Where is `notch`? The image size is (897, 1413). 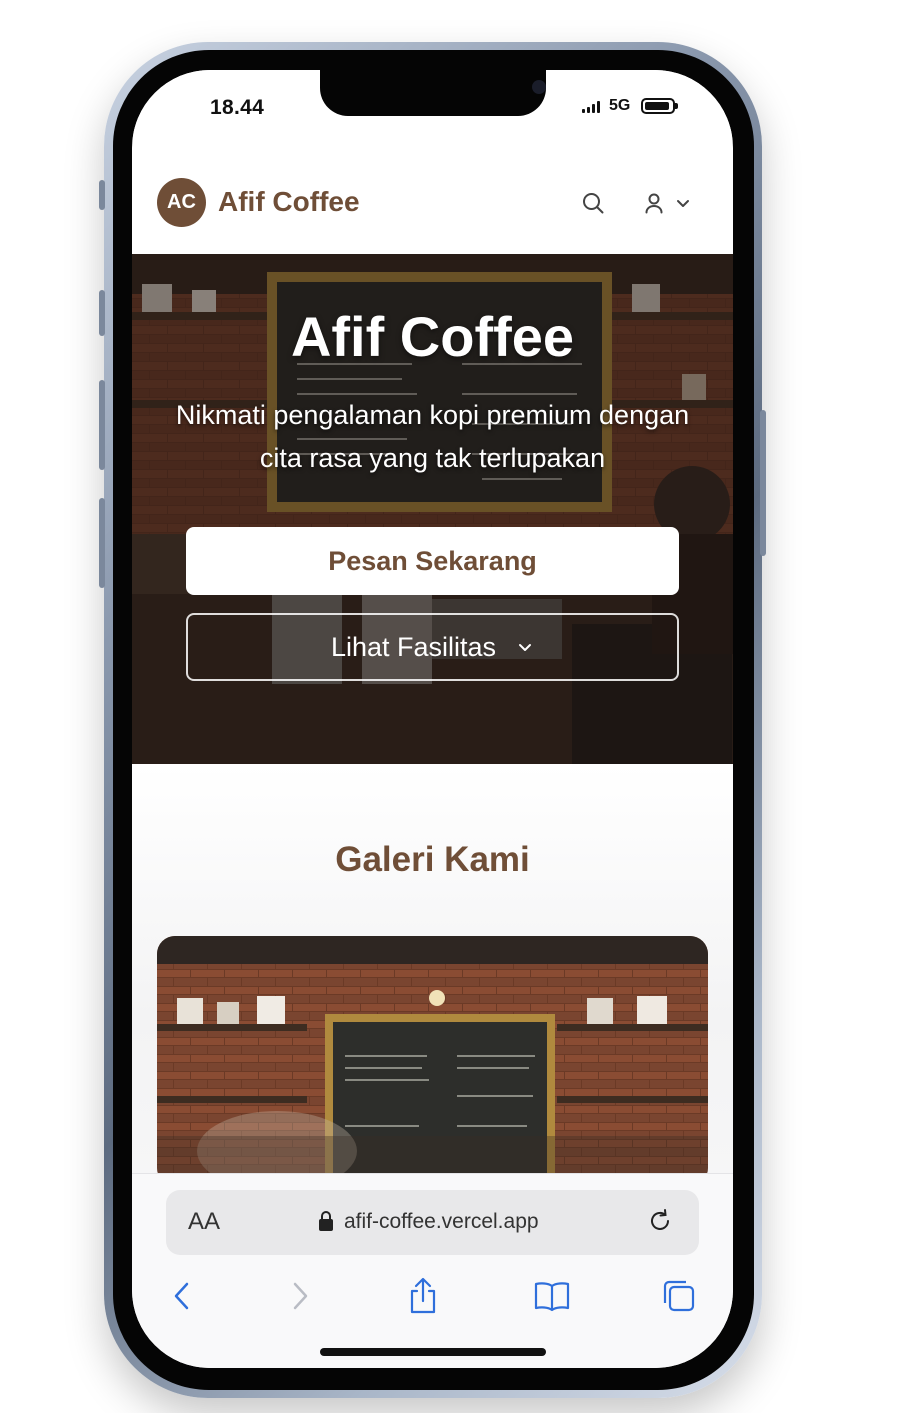
notch is located at coordinates (433, 93).